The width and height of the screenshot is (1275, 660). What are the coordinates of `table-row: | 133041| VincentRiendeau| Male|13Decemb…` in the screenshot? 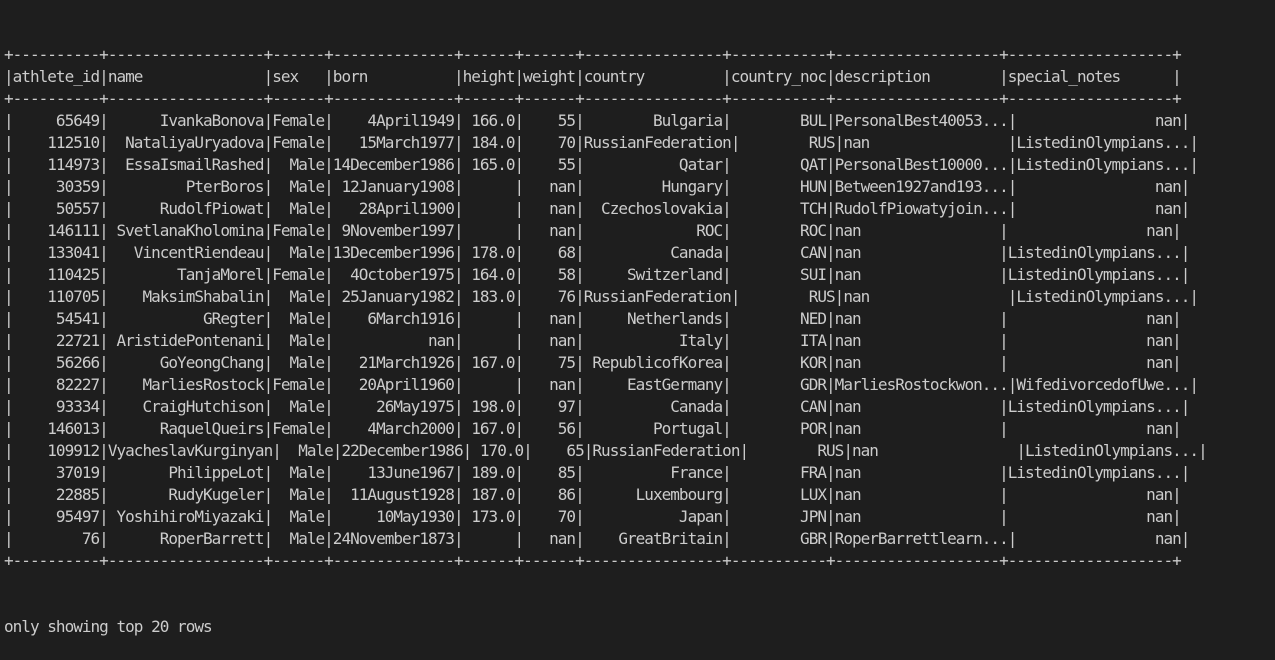 It's located at (597, 252).